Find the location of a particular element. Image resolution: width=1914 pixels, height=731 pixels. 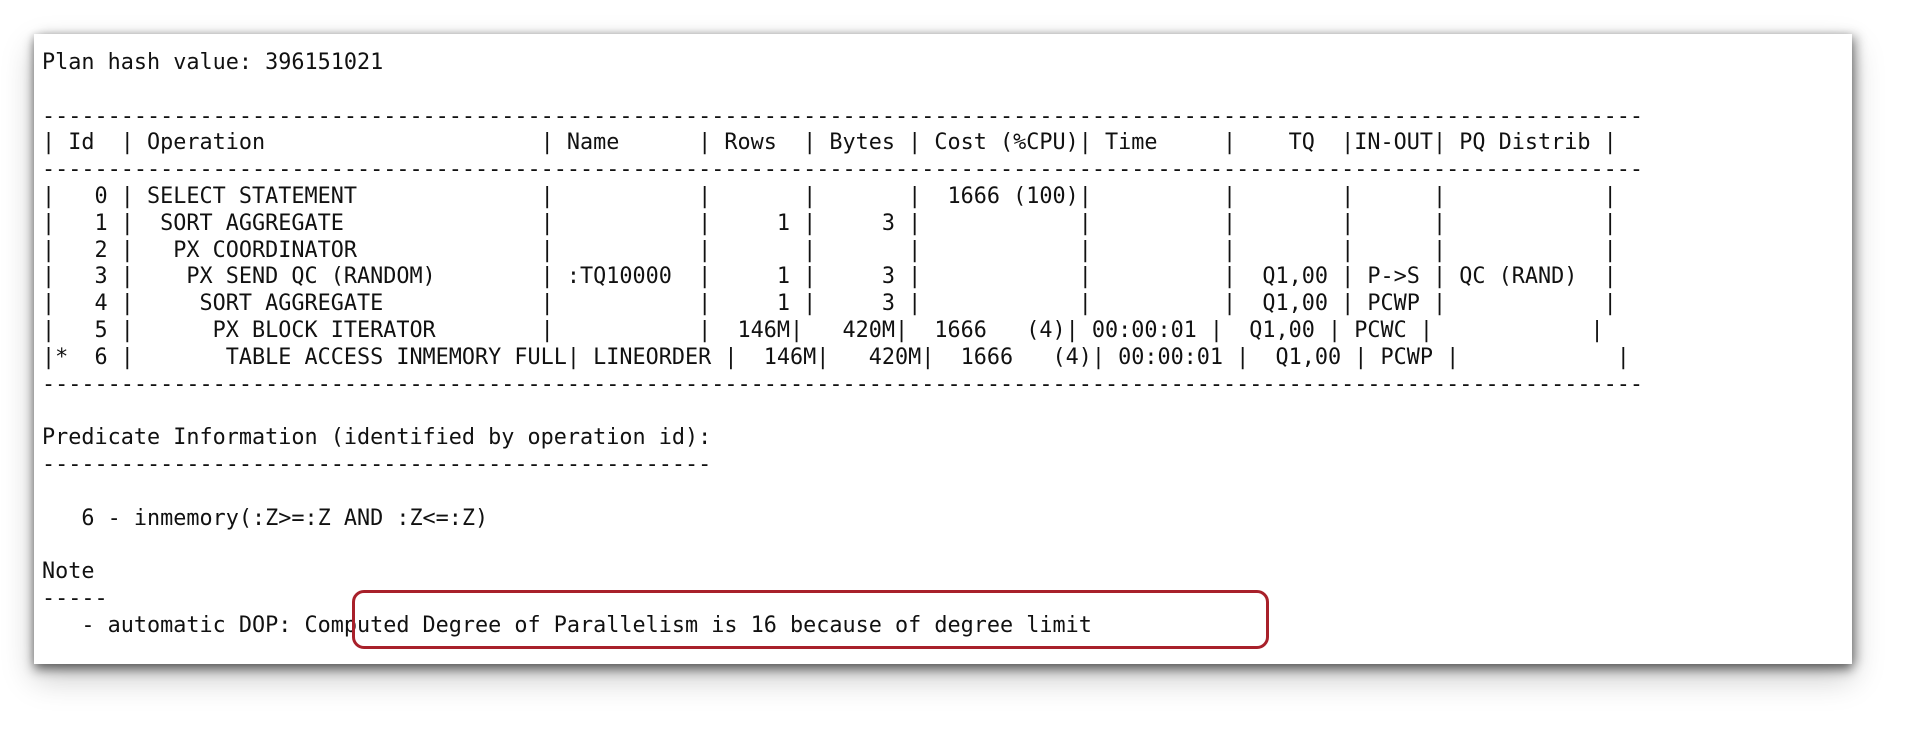

plan-hash-line: Plan hash value: 396151021 is located at coordinates (213, 62).